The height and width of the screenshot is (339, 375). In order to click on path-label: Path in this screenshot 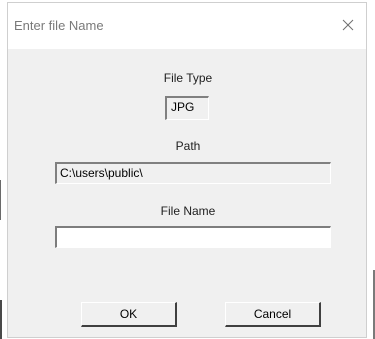, I will do `click(188, 146)`.